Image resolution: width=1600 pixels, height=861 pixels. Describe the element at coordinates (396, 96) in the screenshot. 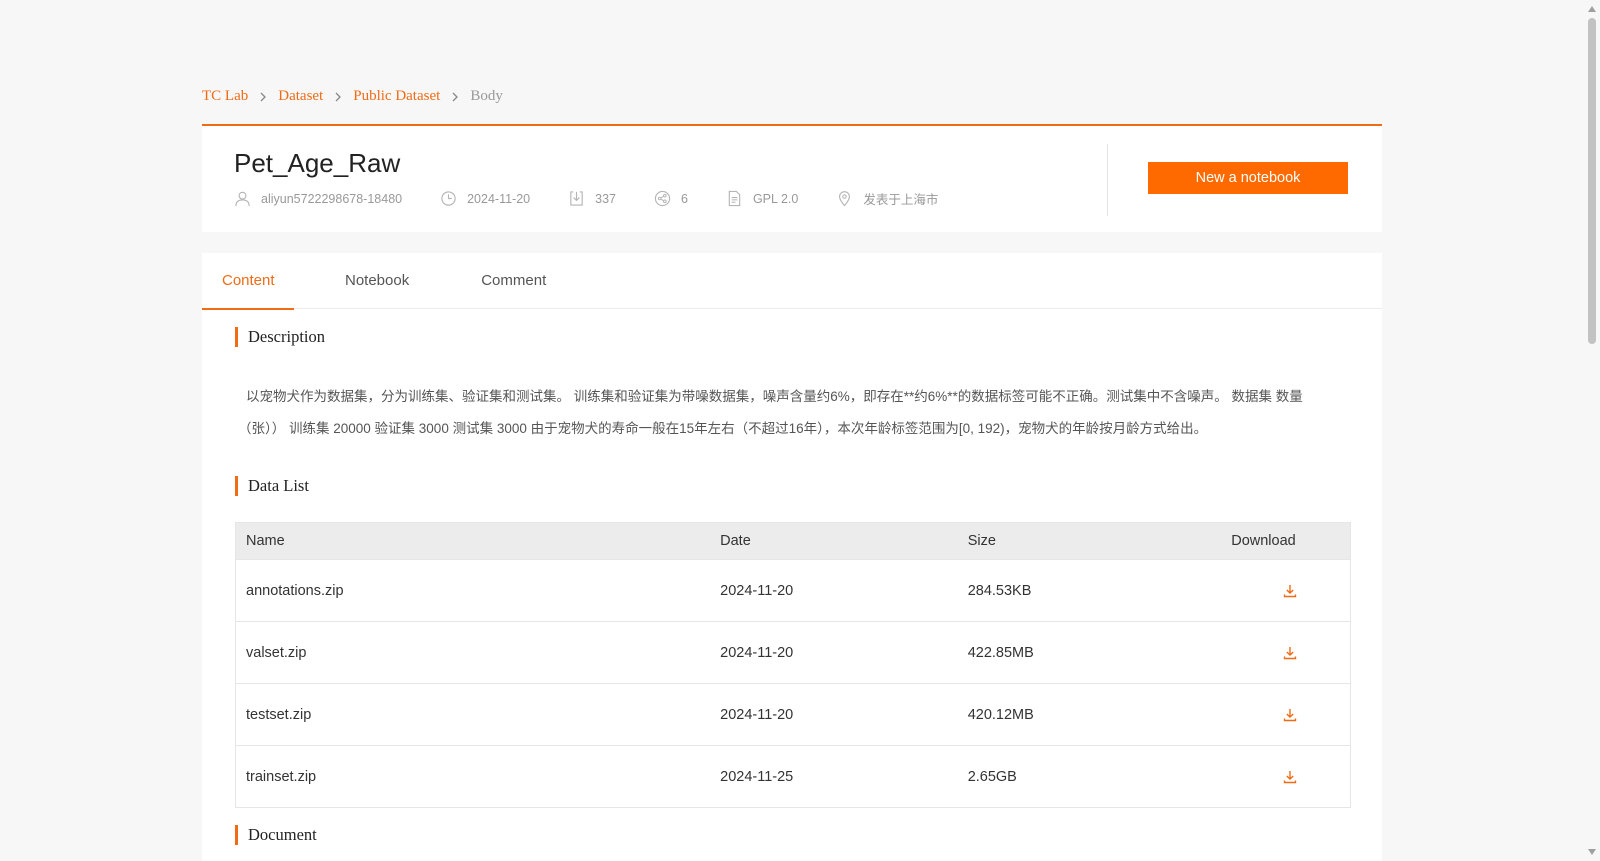

I see `breadcrumb-public-dataset: Public Dataset` at that location.